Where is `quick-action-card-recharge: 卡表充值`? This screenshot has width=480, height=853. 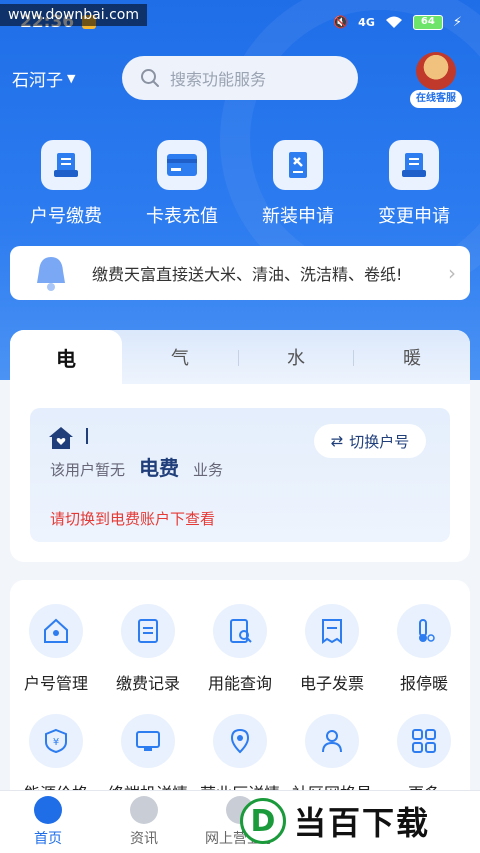 quick-action-card-recharge: 卡表充值 is located at coordinates (182, 185).